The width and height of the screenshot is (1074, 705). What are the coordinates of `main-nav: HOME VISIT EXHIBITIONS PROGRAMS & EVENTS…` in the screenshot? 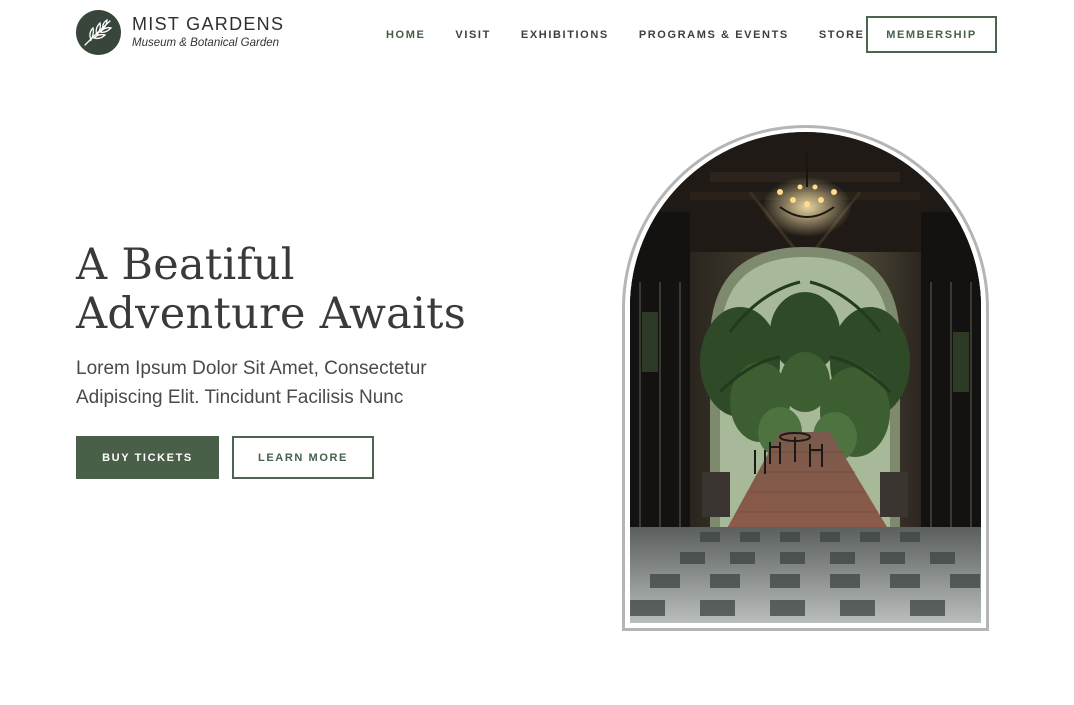 It's located at (625, 35).